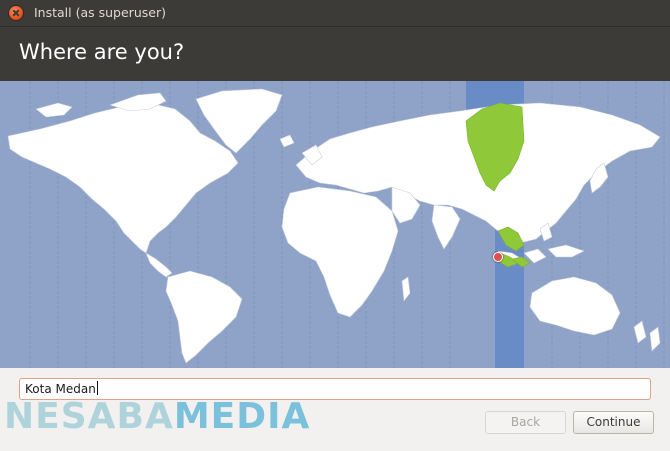 The width and height of the screenshot is (670, 451). I want to click on back-button: Back, so click(525, 422).